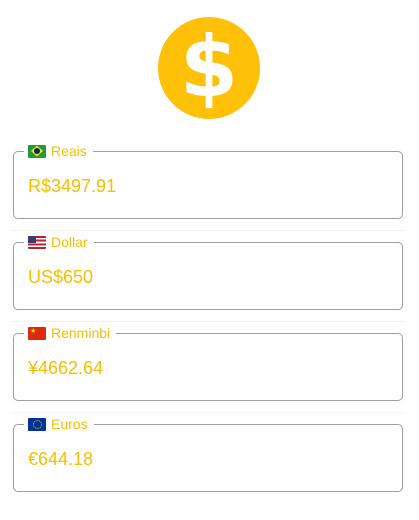 The image size is (419, 520). What do you see at coordinates (208, 180) in the screenshot?
I see `reais-field: Reais R$3497.91` at bounding box center [208, 180].